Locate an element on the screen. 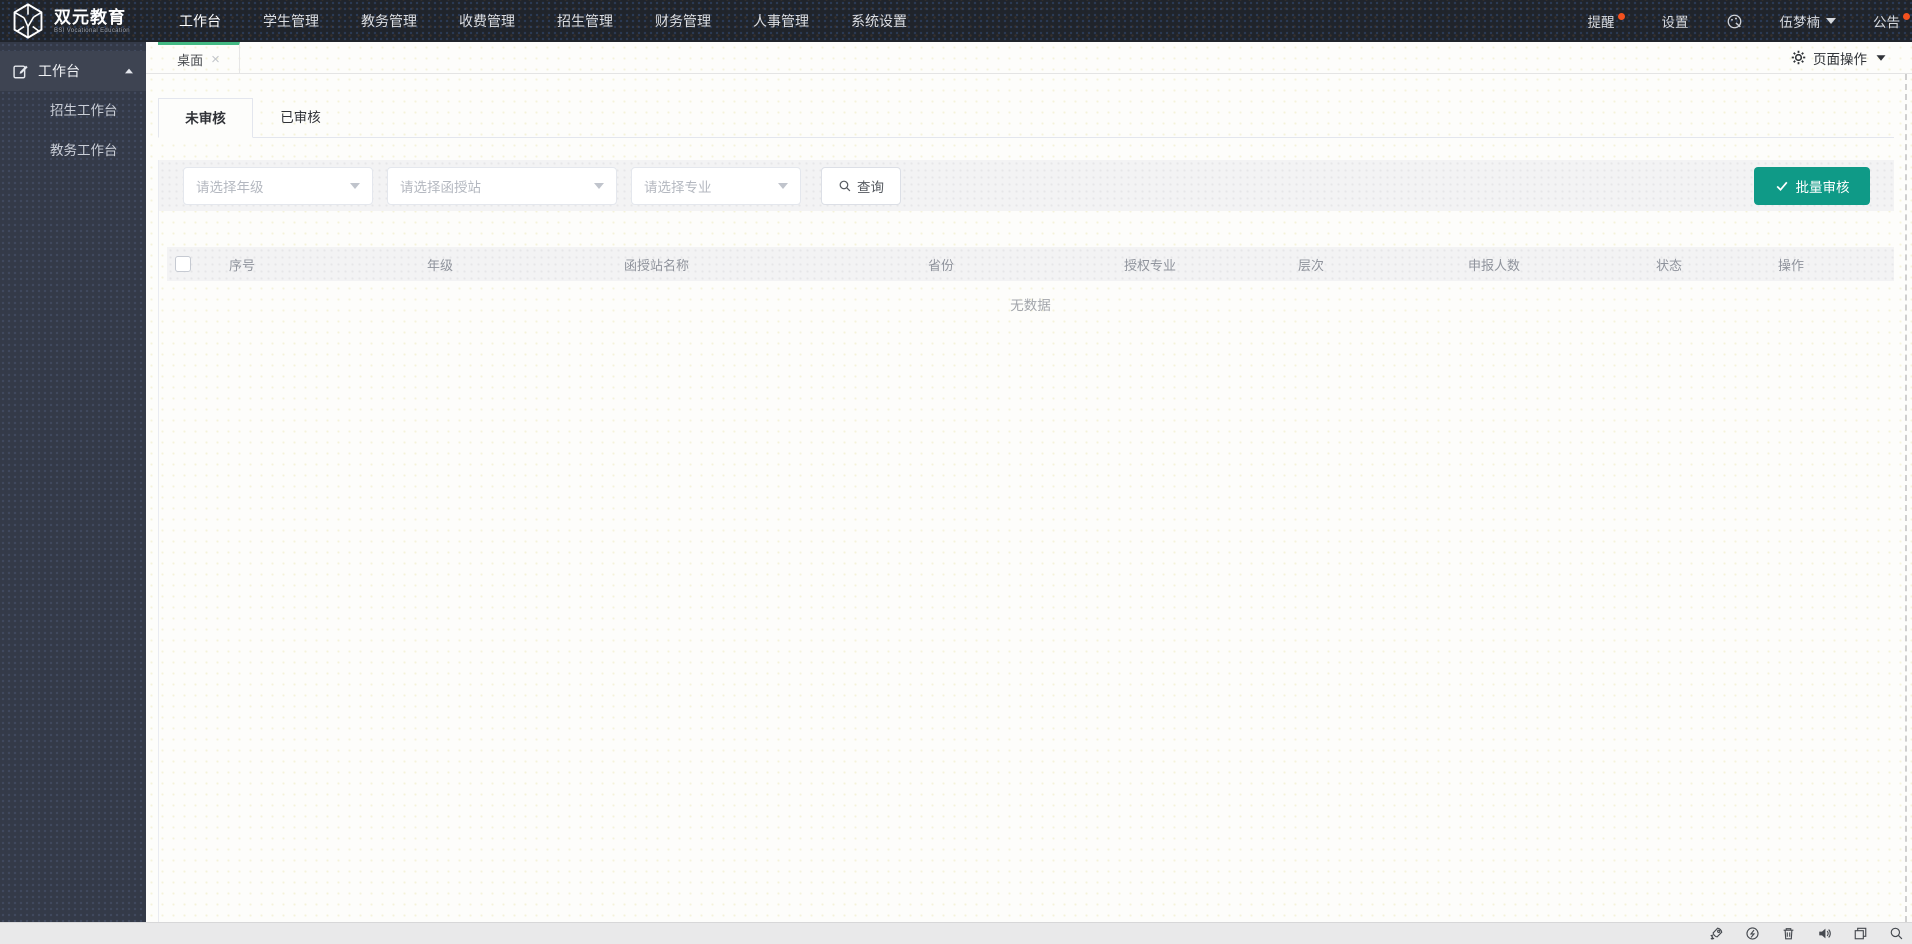 This screenshot has height=944, width=1912. grade-select: 请选择年级 is located at coordinates (278, 185).